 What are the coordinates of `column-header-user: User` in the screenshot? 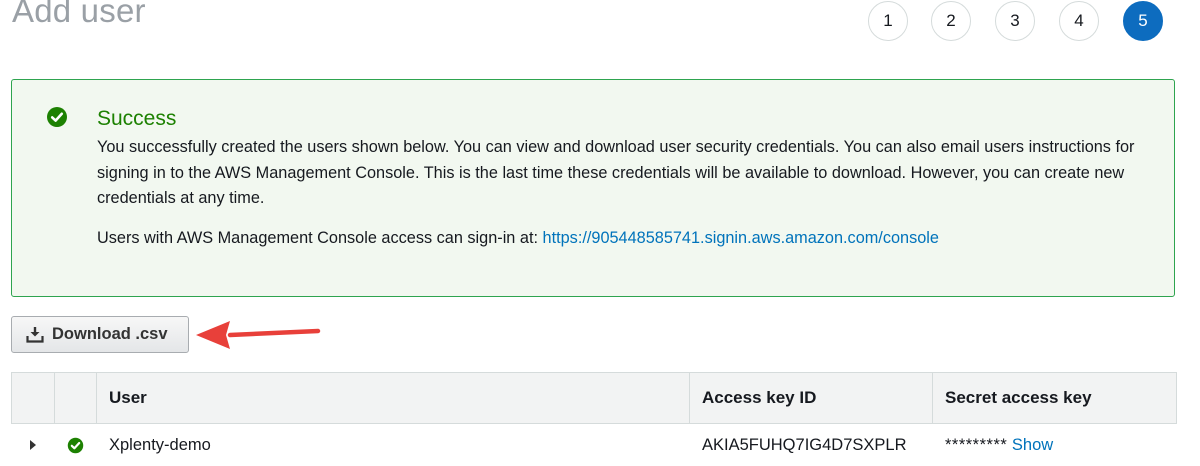 It's located at (393, 398).